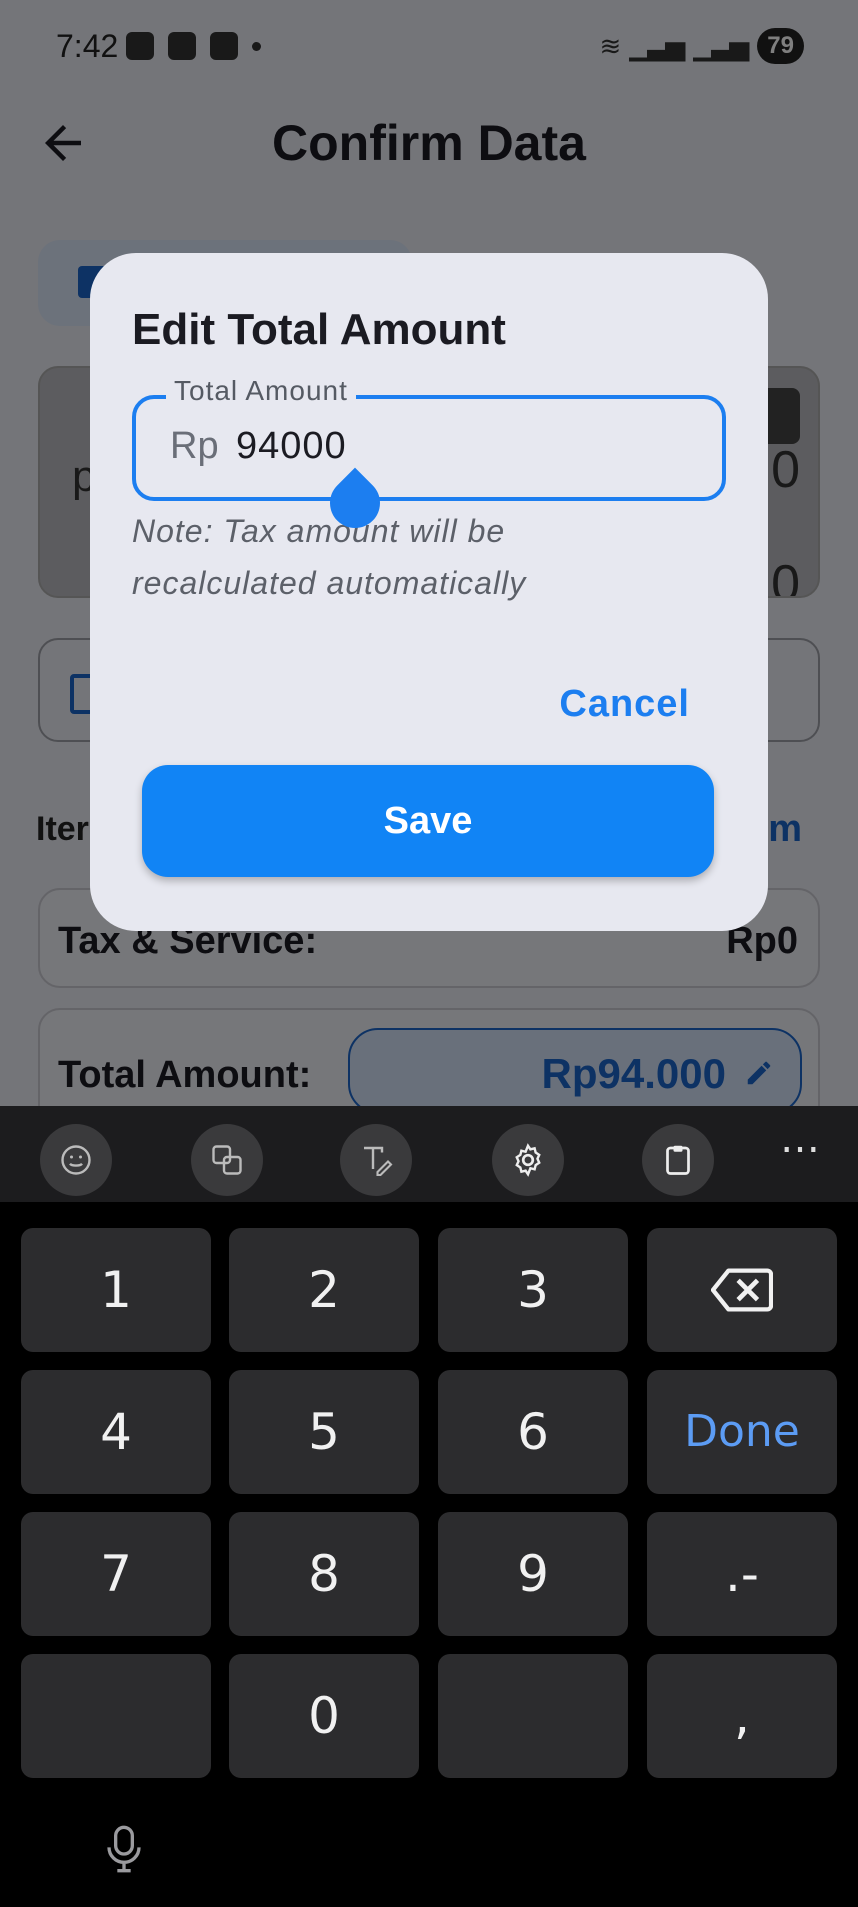  Describe the element at coordinates (194, 446) in the screenshot. I see `currency-prefix: Rp` at that location.